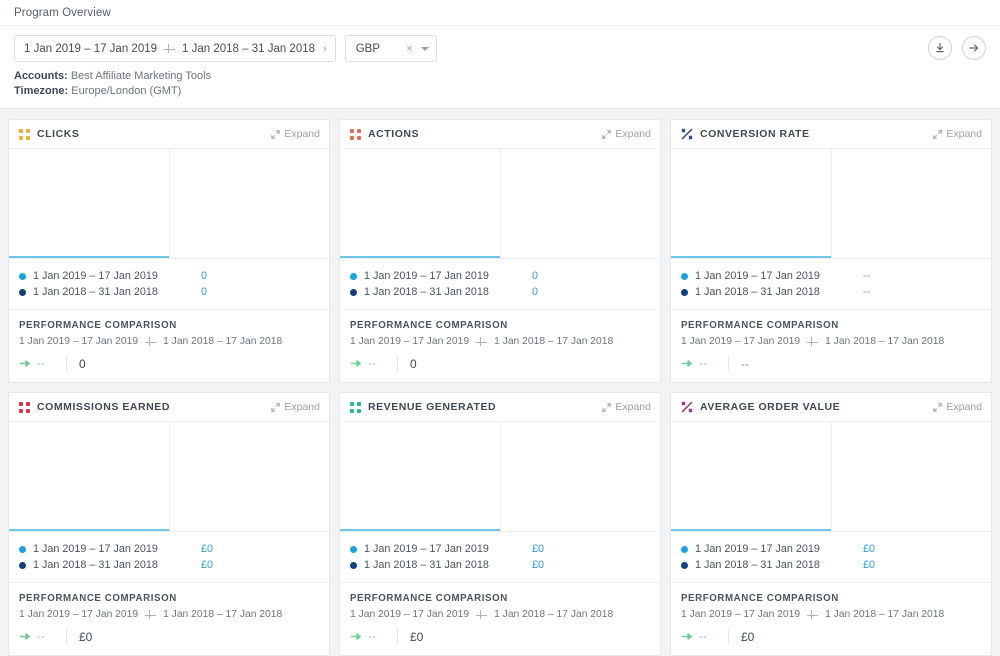 The height and width of the screenshot is (656, 1000). I want to click on date-range-current: 1 Jan 2019 – 17 Jan 2019, so click(91, 48).